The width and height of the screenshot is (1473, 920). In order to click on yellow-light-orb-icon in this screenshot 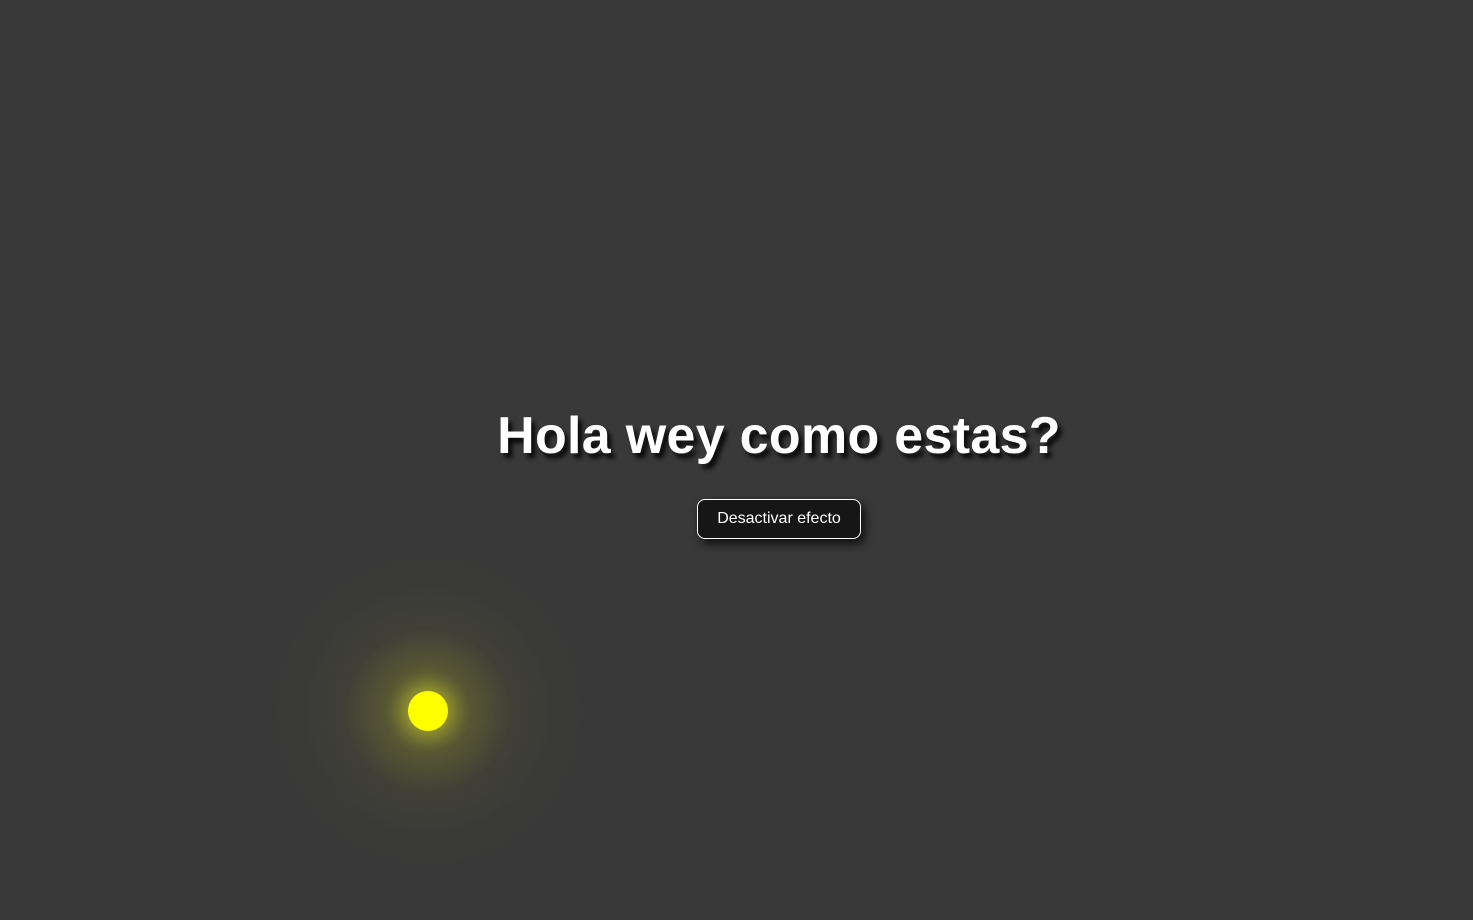, I will do `click(428, 711)`.